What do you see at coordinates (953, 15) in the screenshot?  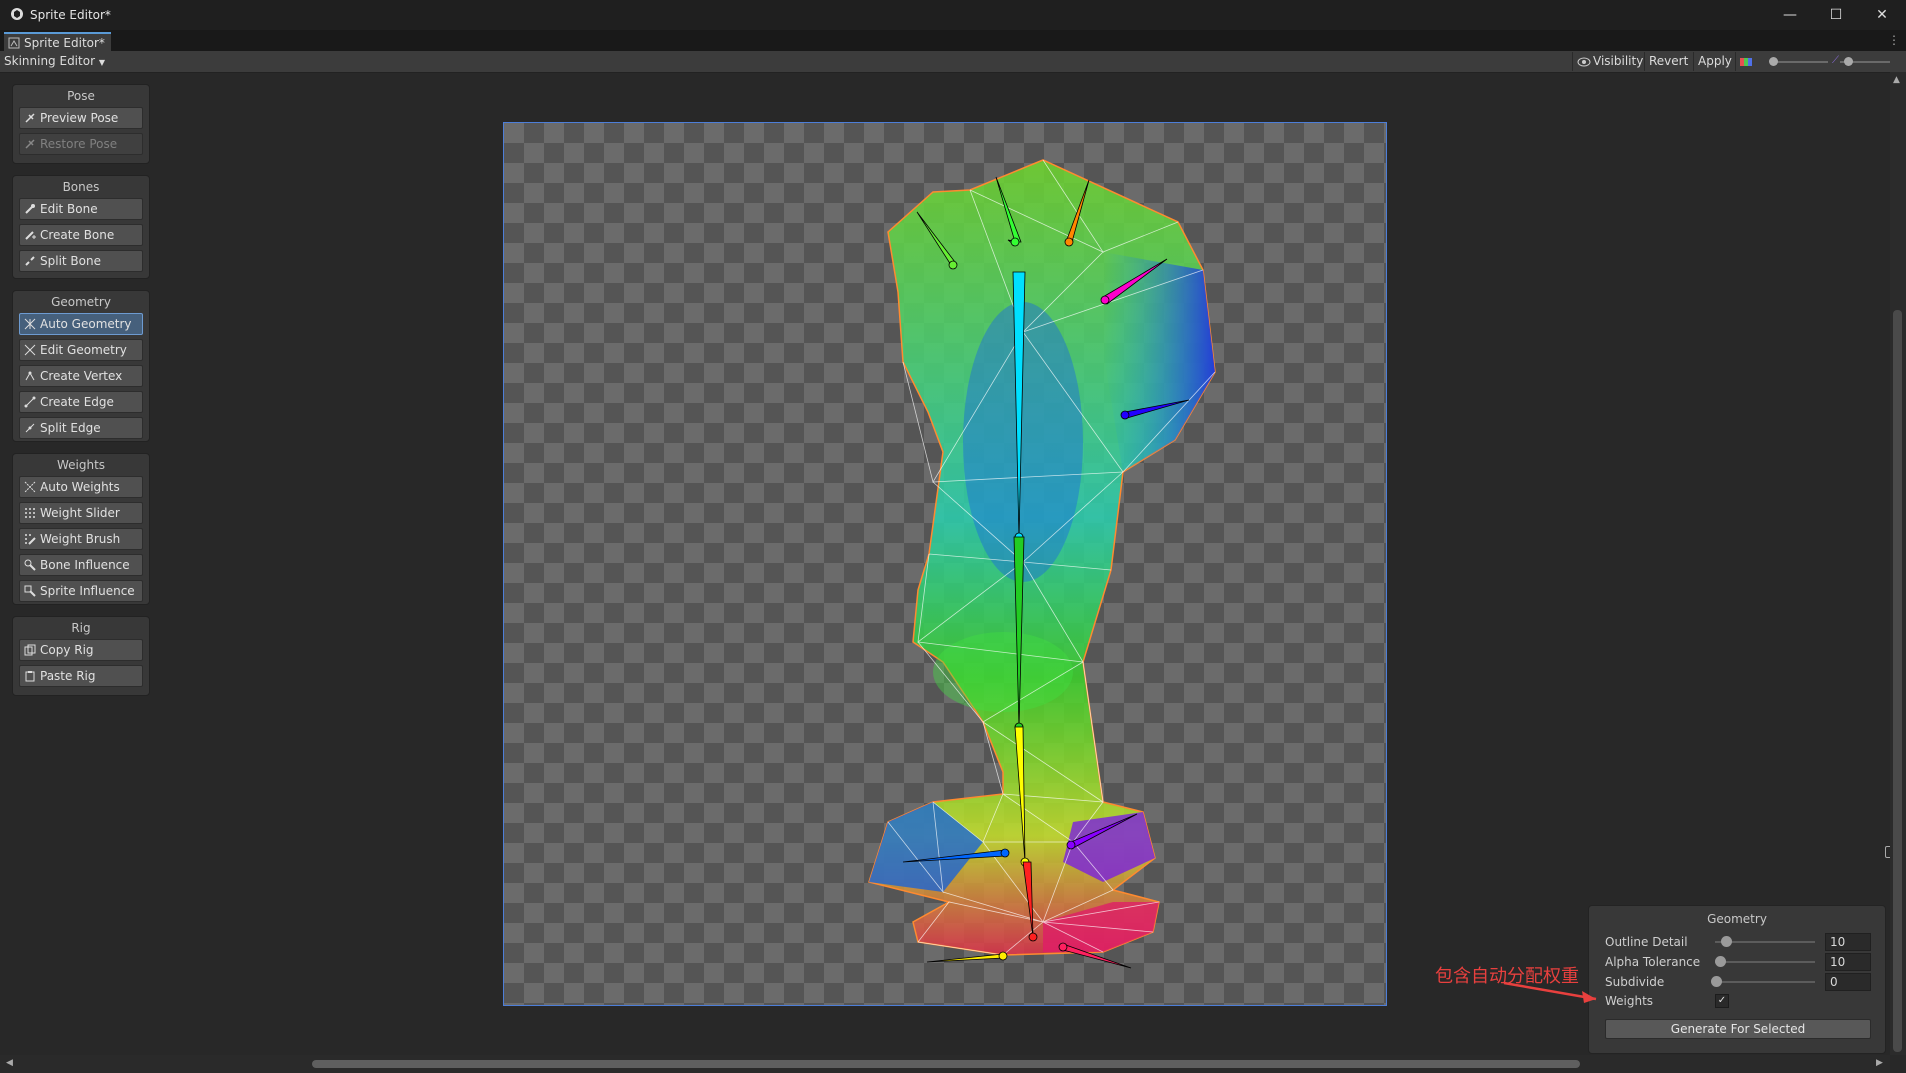 I see `window-title-bar: Sprite Editor* — ☐ ✕` at bounding box center [953, 15].